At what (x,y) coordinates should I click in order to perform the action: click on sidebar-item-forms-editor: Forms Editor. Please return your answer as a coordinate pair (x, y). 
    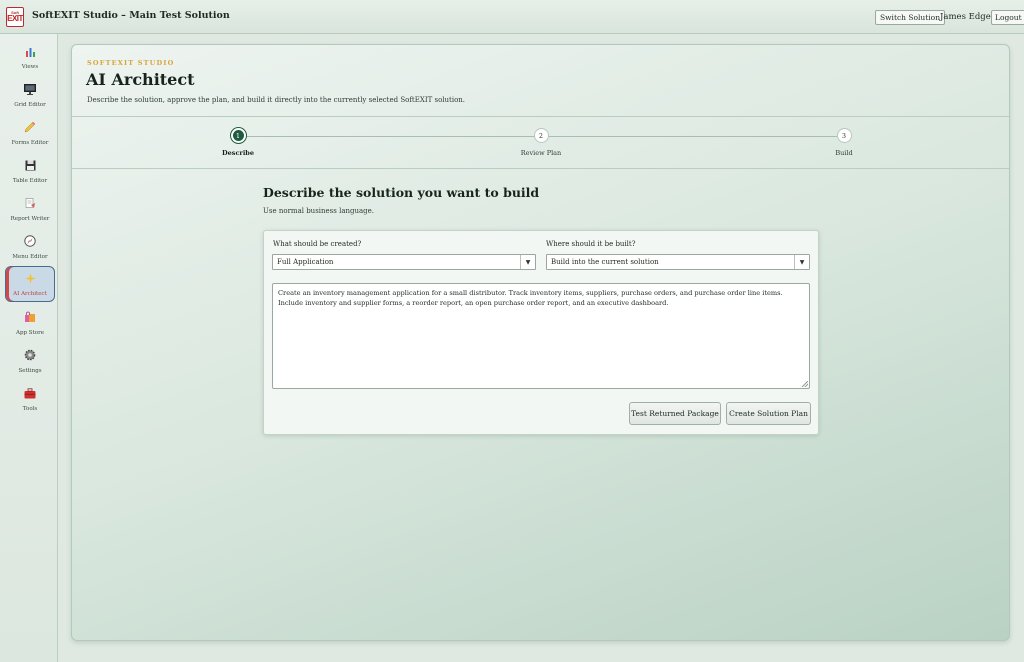
    Looking at the image, I should click on (30, 134).